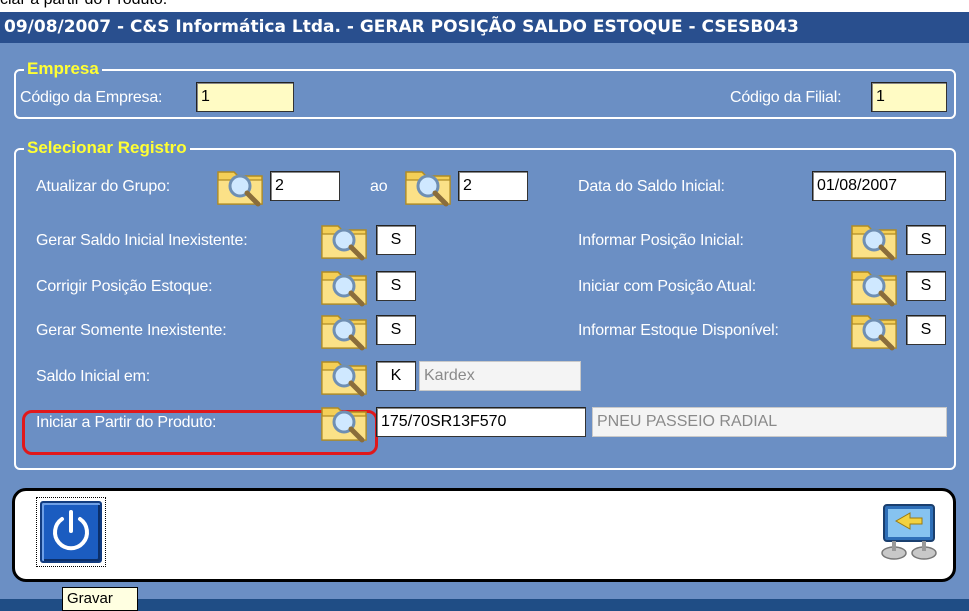 The height and width of the screenshot is (611, 969). What do you see at coordinates (661, 240) in the screenshot?
I see `informar-posicao-label: Informar Posição Inicial:` at bounding box center [661, 240].